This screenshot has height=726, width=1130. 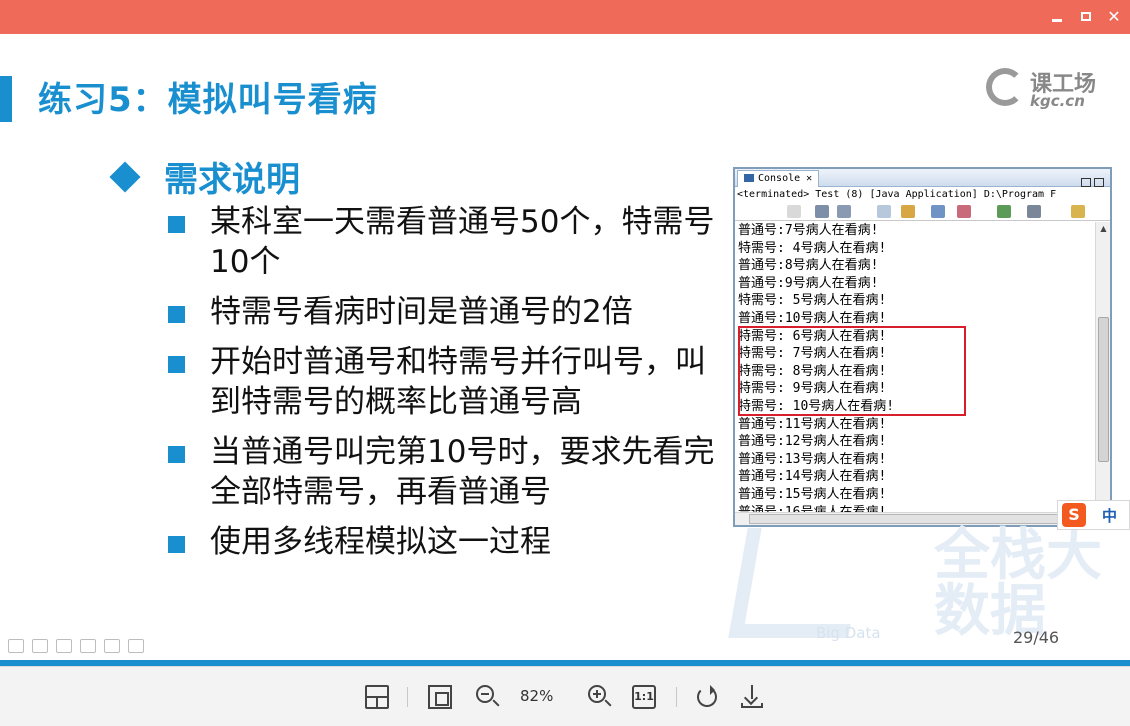 What do you see at coordinates (812, 318) in the screenshot?
I see `console-line: 普通号:10号病人在看病!` at bounding box center [812, 318].